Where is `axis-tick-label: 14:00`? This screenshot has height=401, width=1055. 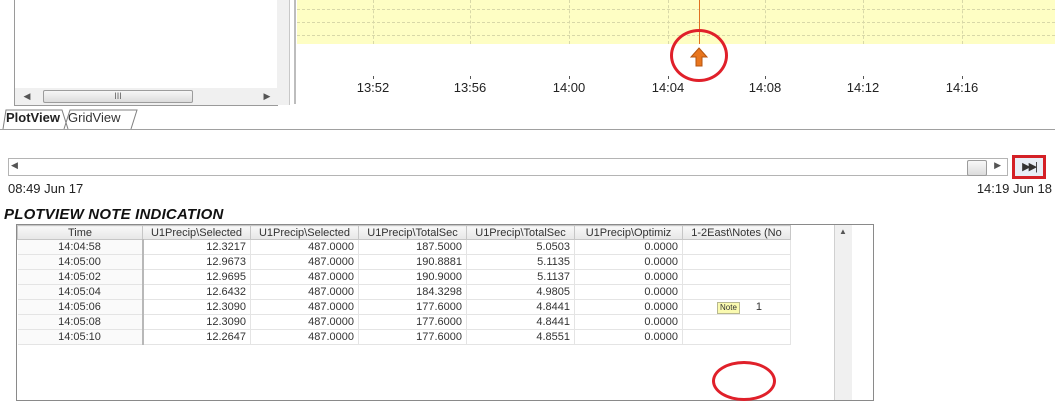
axis-tick-label: 14:00 is located at coordinates (569, 87).